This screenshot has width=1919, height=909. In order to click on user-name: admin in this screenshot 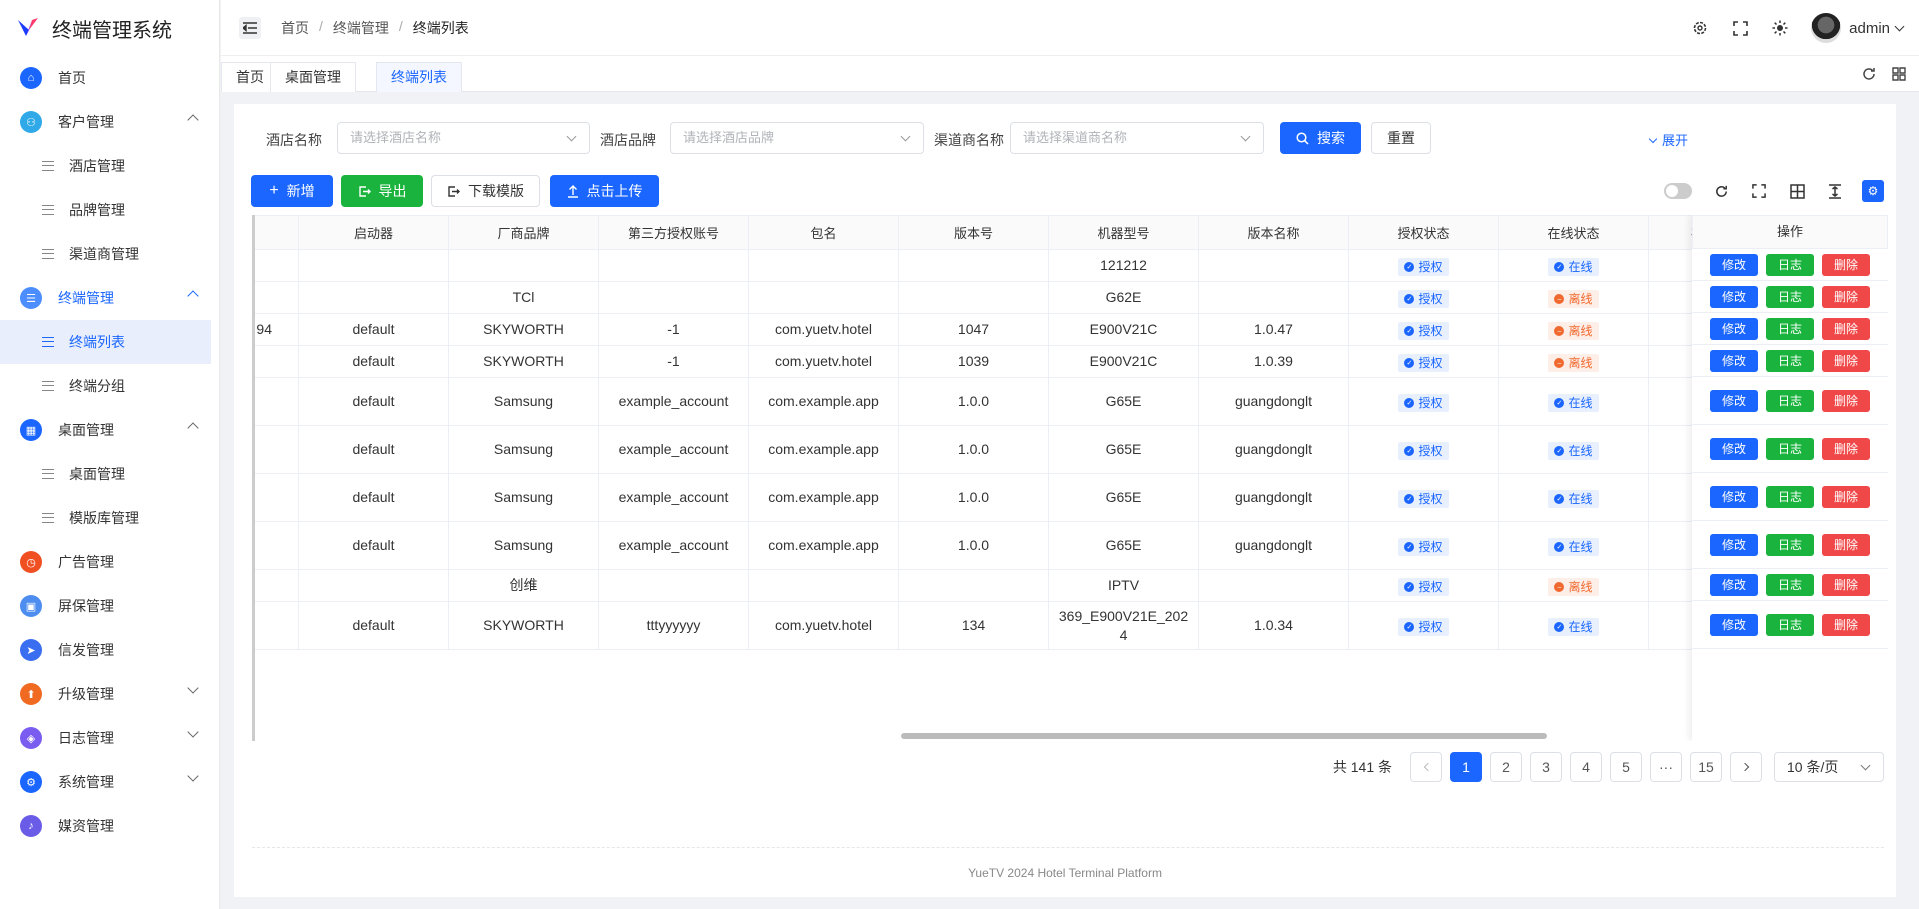, I will do `click(1869, 28)`.